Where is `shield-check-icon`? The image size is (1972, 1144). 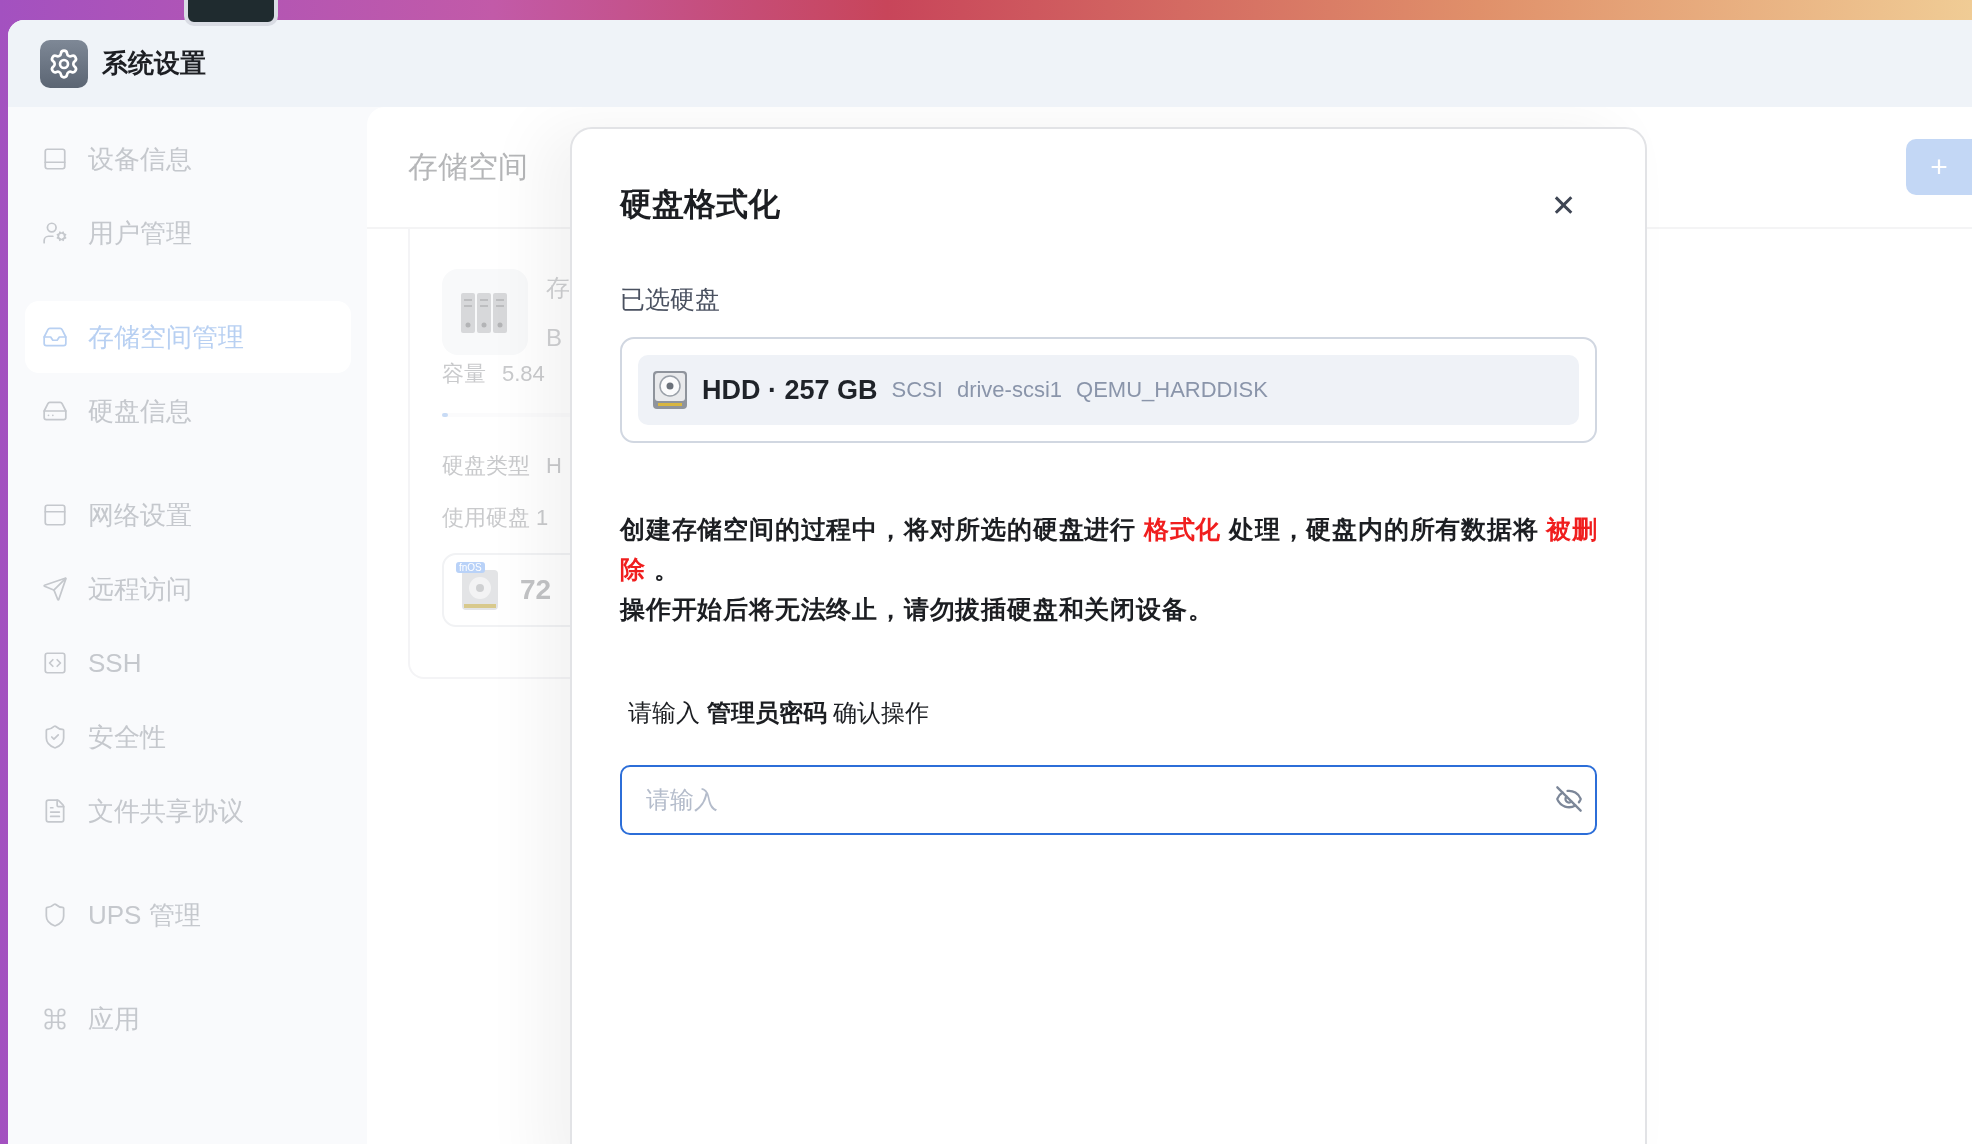
shield-check-icon is located at coordinates (55, 737).